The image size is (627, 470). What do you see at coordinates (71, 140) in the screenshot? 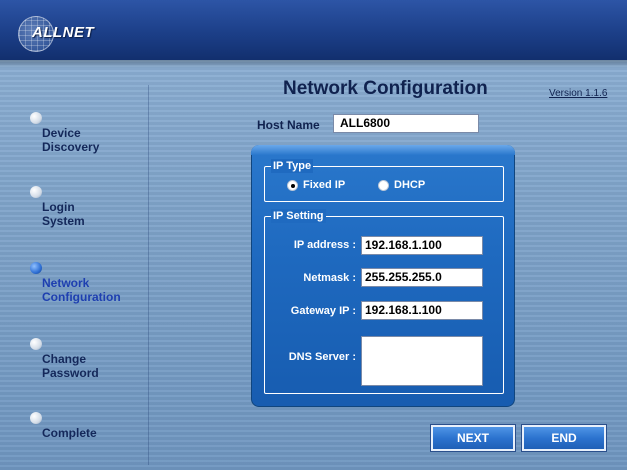
I see `sidebar-item-label: Device Discovery` at bounding box center [71, 140].